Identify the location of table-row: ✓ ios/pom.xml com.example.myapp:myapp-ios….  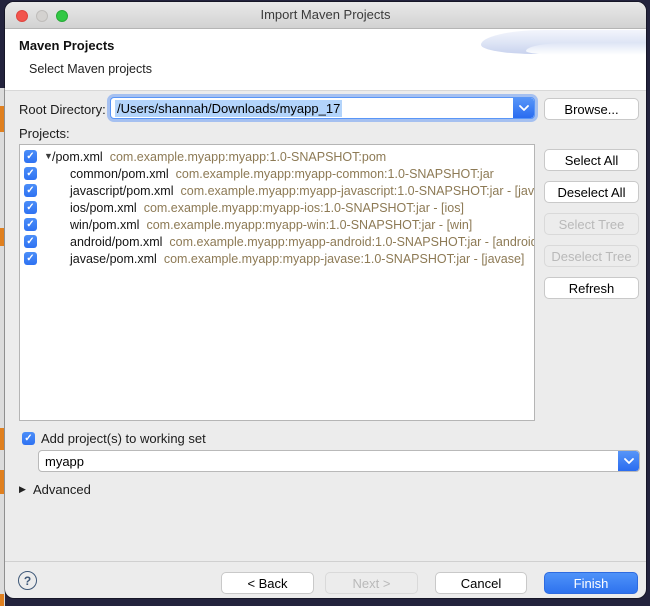
(277, 207).